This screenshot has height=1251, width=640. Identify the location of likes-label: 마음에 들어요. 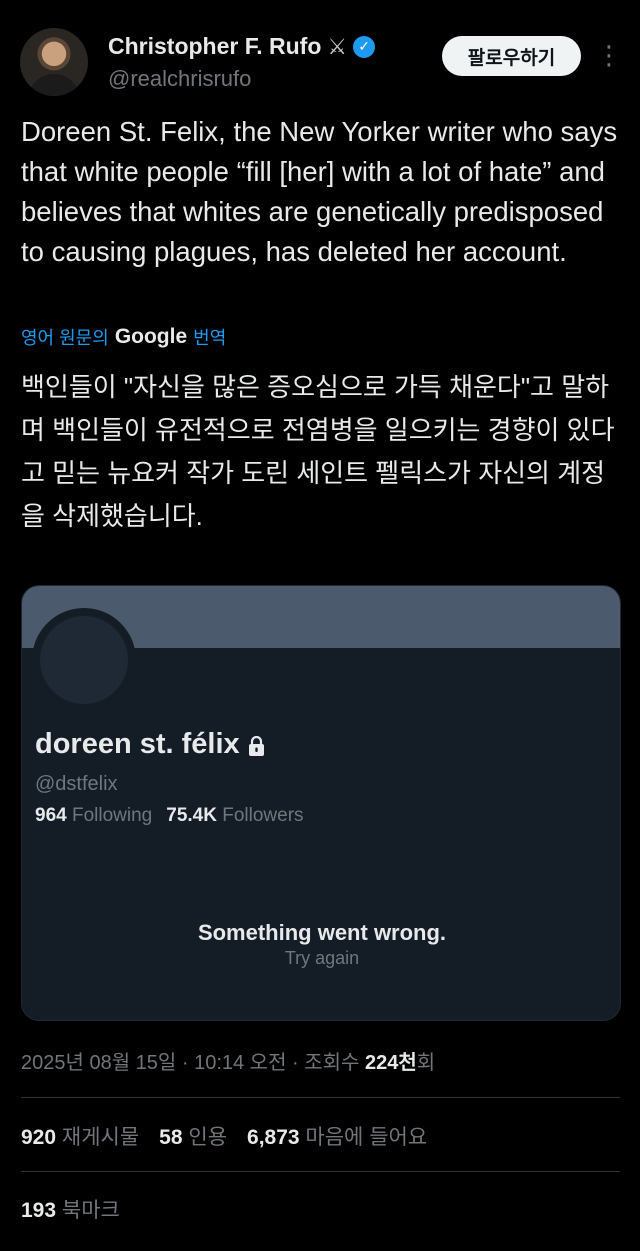
(366, 1137).